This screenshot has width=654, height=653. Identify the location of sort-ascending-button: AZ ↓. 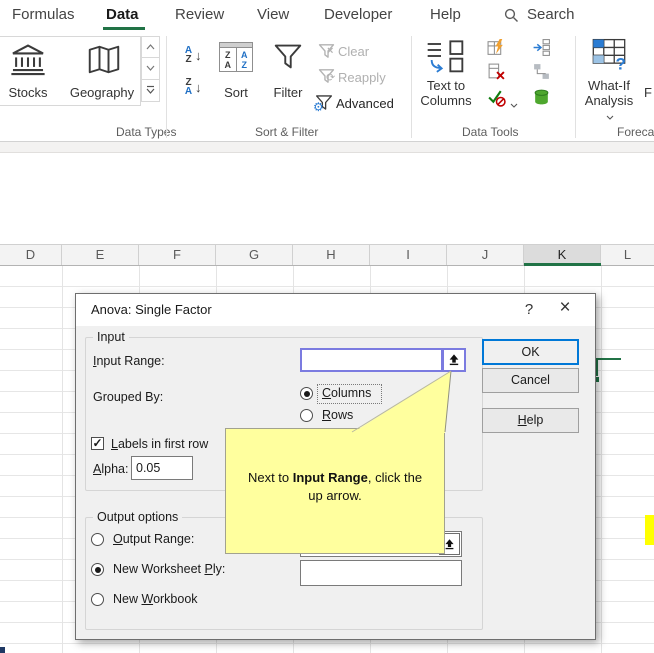
(198, 55).